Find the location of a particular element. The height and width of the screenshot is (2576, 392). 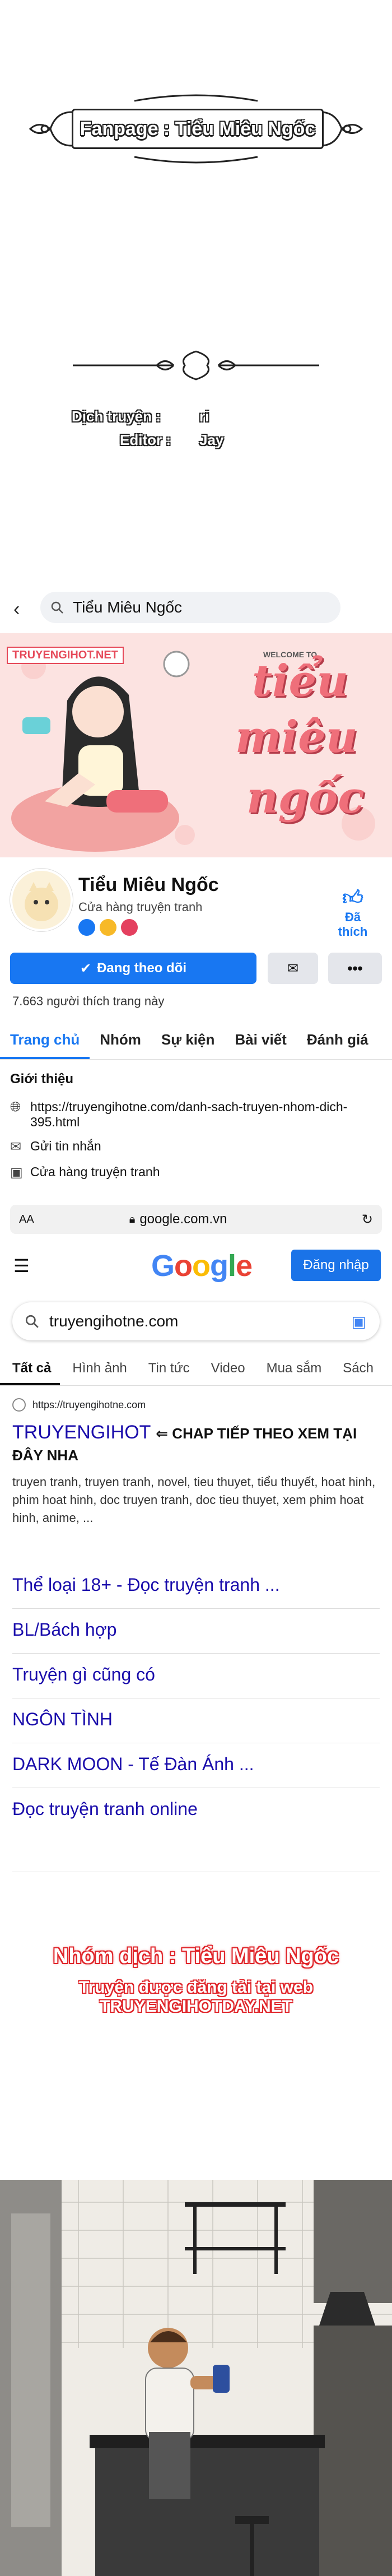

group-credit: Nhóm dịch : Tiểu Miêu Ngốc is located at coordinates (196, 1956).